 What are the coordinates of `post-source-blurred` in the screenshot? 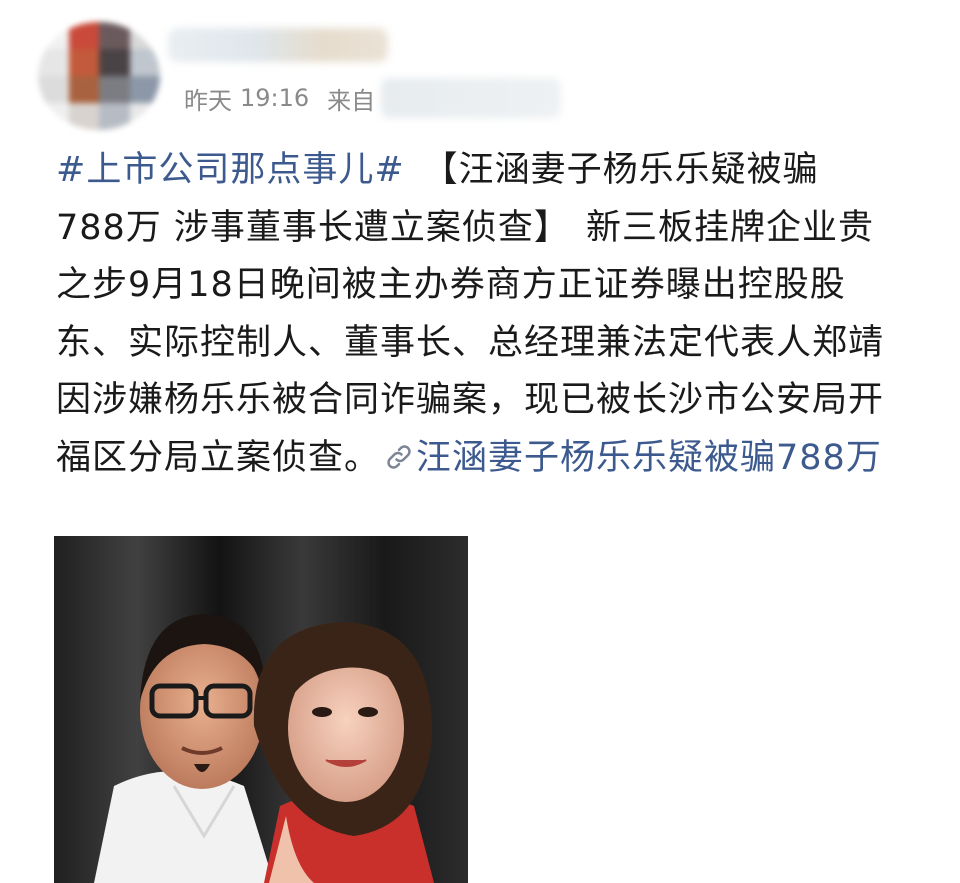 It's located at (471, 98).